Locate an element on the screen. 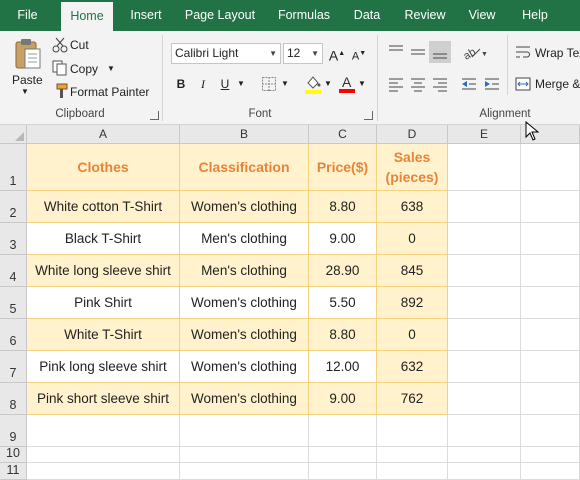  table-cell: 12.00 is located at coordinates (343, 367).